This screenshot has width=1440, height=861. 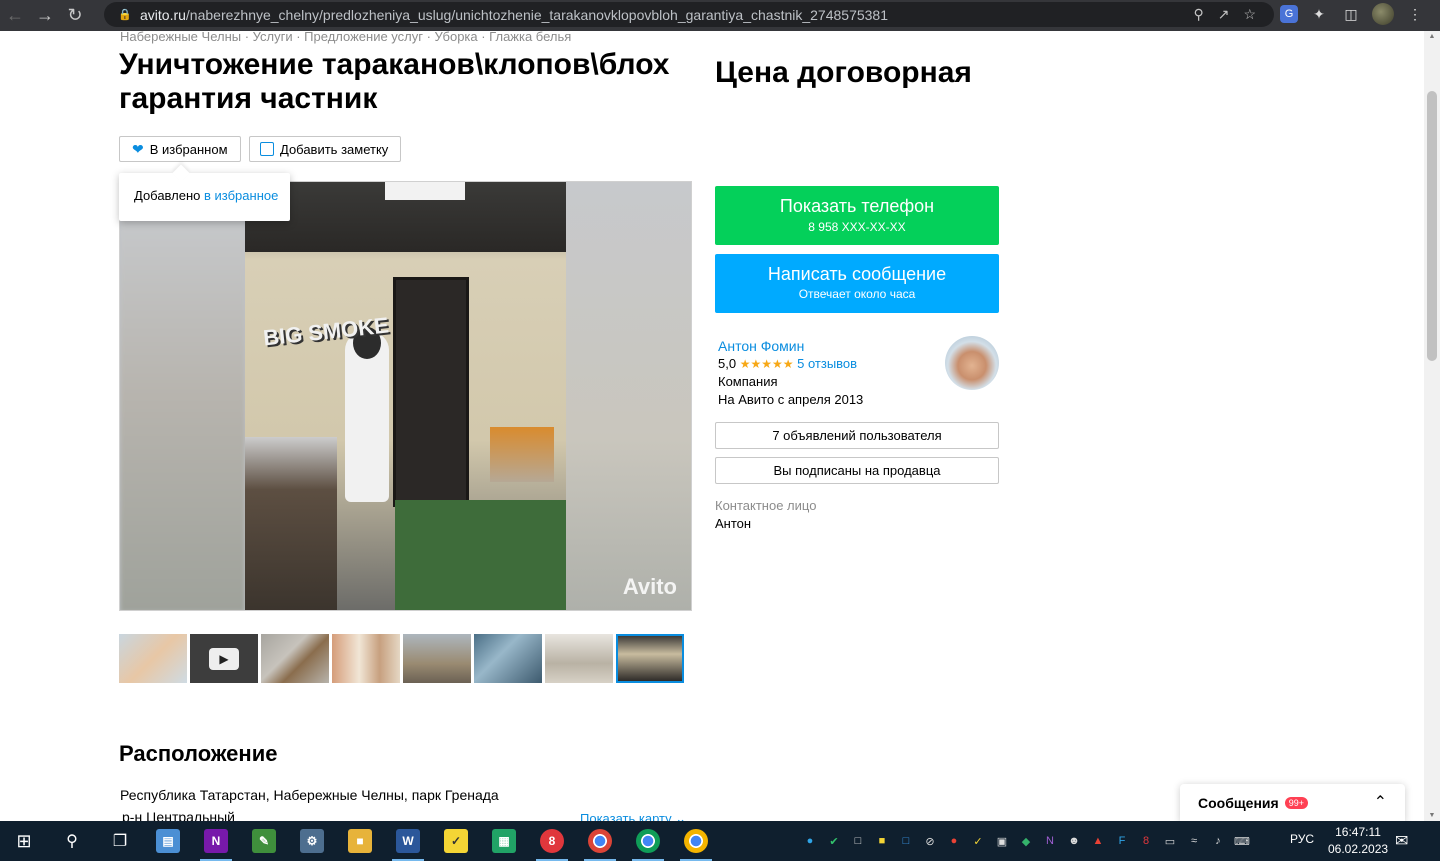 What do you see at coordinates (681, 816) in the screenshot?
I see `chevron-down-icon: ⌄` at bounding box center [681, 816].